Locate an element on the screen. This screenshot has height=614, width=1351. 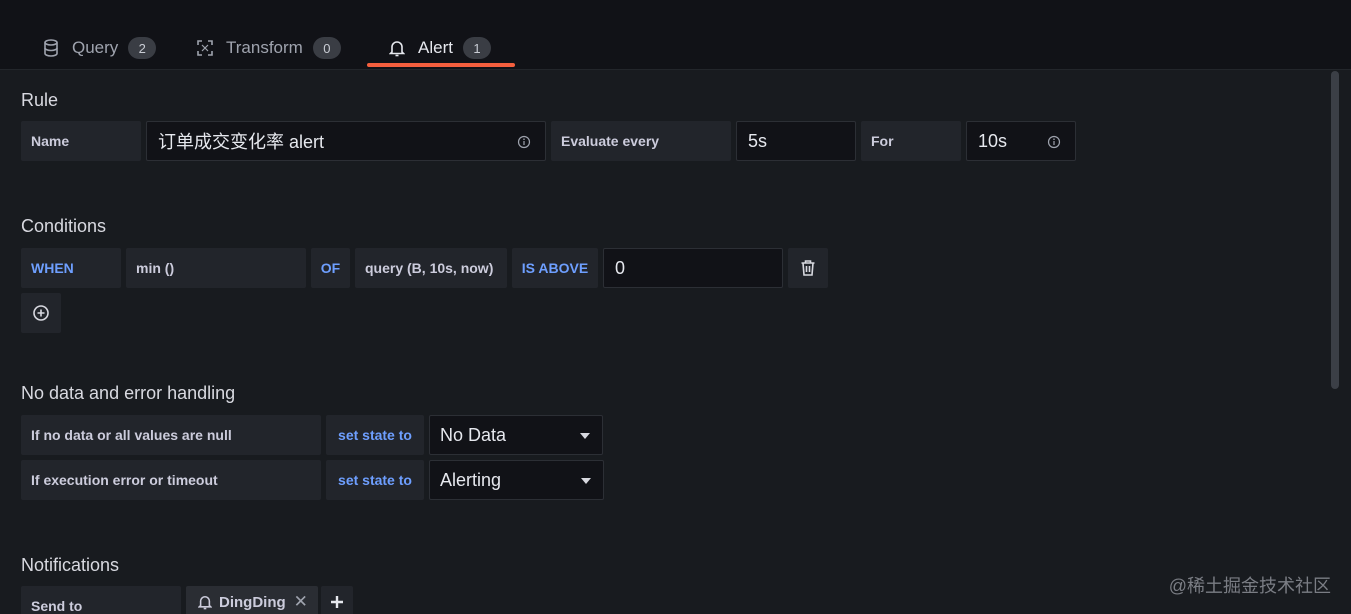
tab-alert: Alert 1 is located at coordinates (439, 48).